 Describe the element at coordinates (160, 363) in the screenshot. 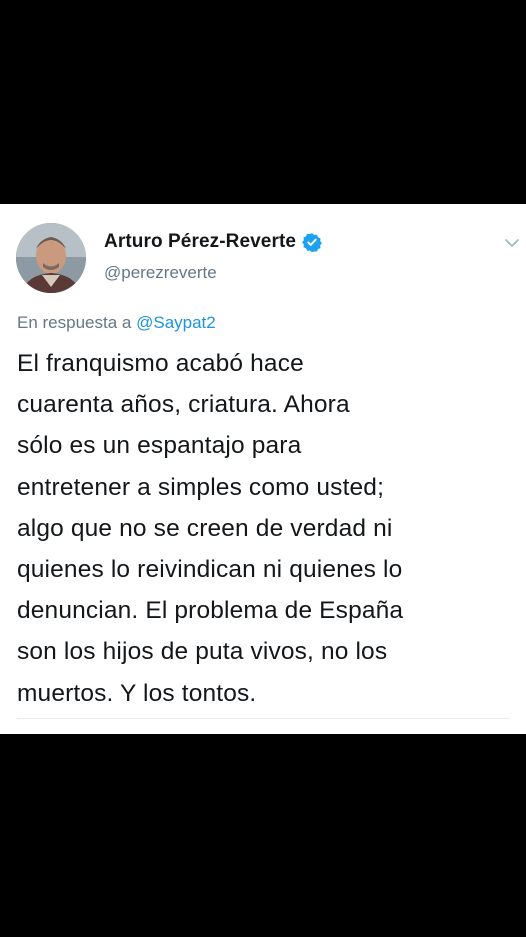

I see `tweet-text-line: El franquismo acabó hace` at that location.